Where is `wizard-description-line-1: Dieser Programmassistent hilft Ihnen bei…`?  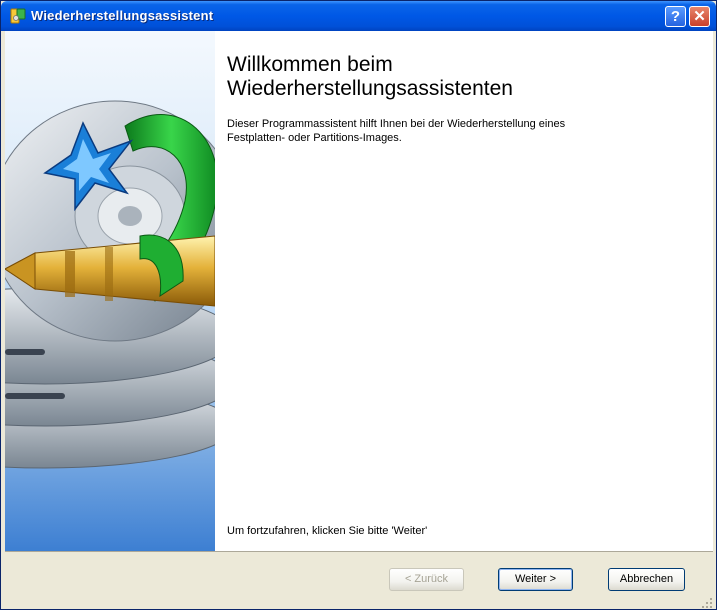 wizard-description-line-1: Dieser Programmassistent hilft Ihnen bei… is located at coordinates (396, 124).